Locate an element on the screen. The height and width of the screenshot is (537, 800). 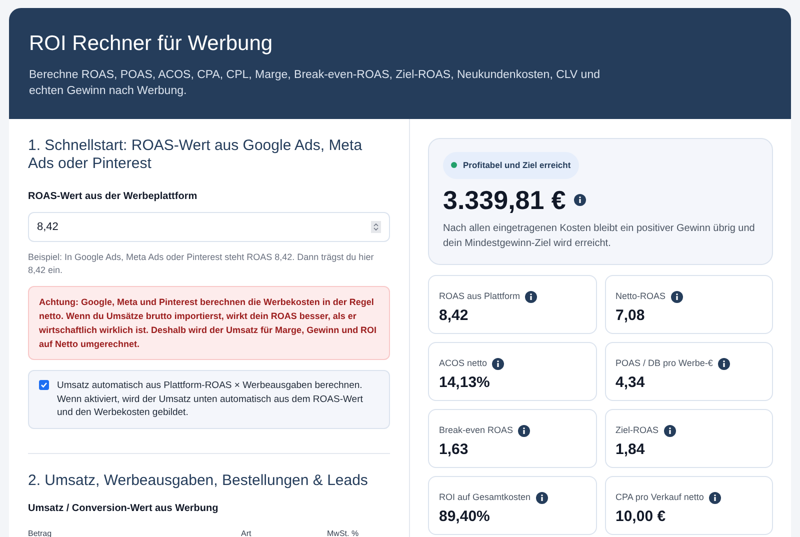
column-header: Betrag is located at coordinates (40, 532).